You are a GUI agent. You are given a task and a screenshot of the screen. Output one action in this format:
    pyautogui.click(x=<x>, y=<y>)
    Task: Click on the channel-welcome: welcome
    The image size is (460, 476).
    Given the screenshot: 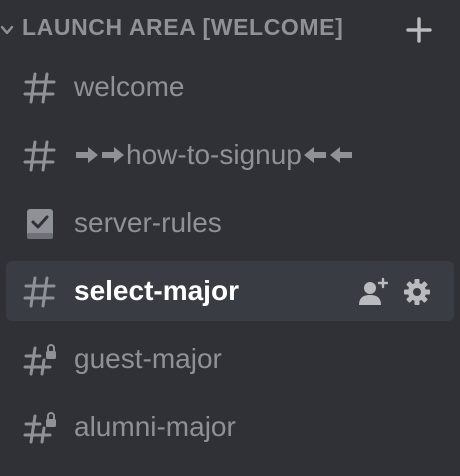 What is the action you would take?
    pyautogui.click(x=230, y=87)
    